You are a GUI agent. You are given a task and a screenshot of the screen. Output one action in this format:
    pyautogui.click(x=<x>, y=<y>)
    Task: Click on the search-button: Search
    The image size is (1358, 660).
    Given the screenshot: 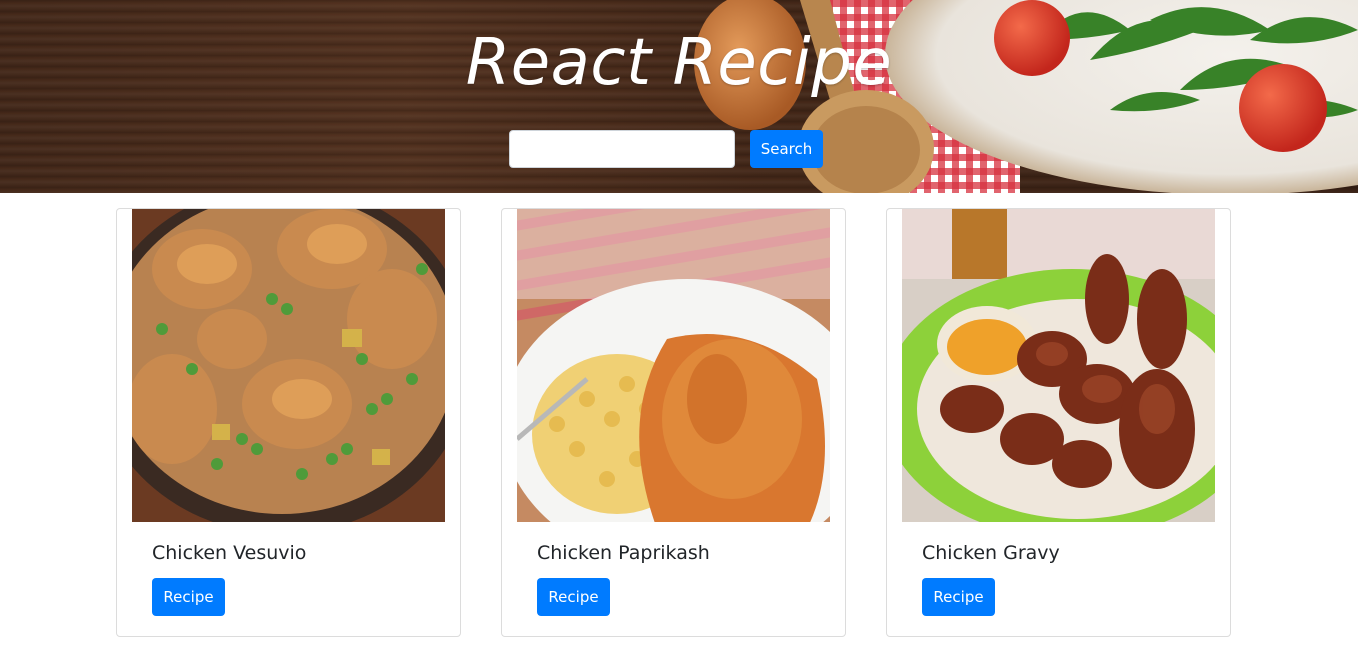 What is the action you would take?
    pyautogui.click(x=786, y=149)
    